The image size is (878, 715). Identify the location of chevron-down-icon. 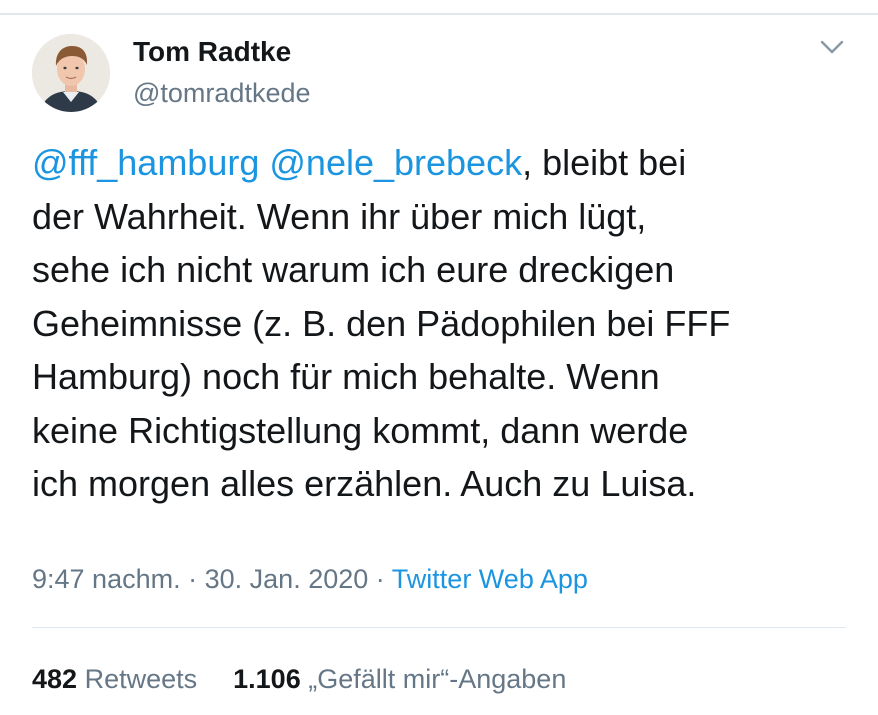
(832, 47).